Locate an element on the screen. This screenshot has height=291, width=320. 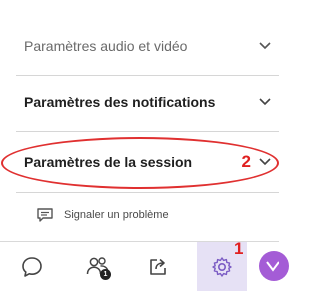
settings-item-audio-video: Paramètres audio et vidéo is located at coordinates (148, 46).